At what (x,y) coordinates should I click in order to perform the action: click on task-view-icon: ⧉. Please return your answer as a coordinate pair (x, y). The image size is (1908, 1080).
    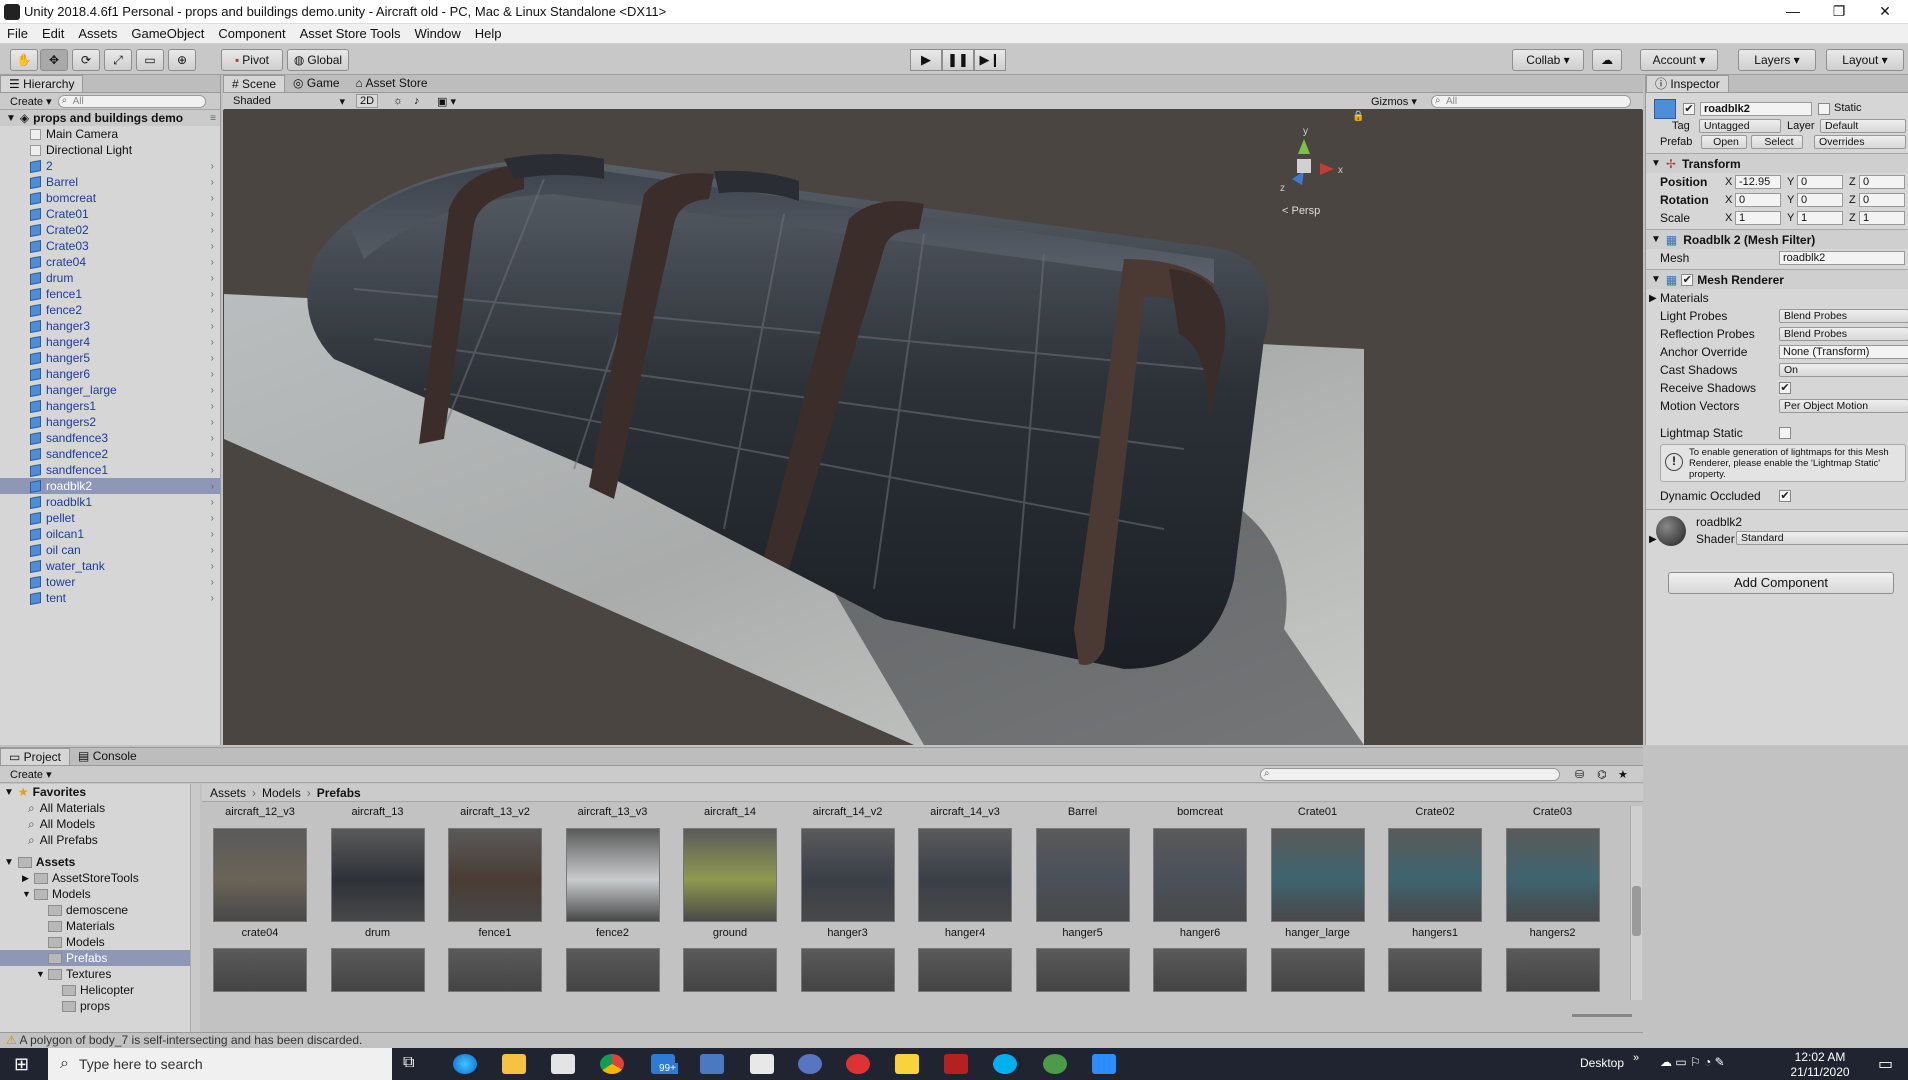
    Looking at the image, I should click on (415, 1064).